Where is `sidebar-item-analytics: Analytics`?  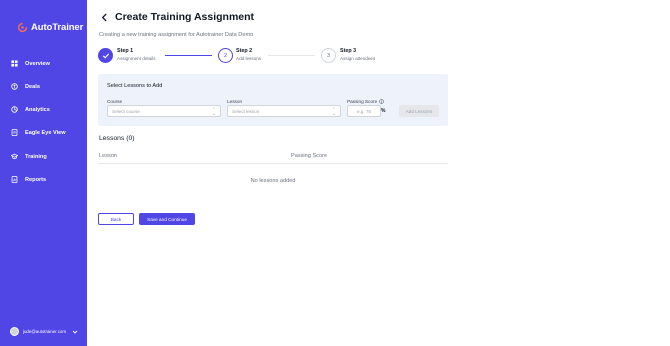
sidebar-item-analytics: Analytics is located at coordinates (30, 109).